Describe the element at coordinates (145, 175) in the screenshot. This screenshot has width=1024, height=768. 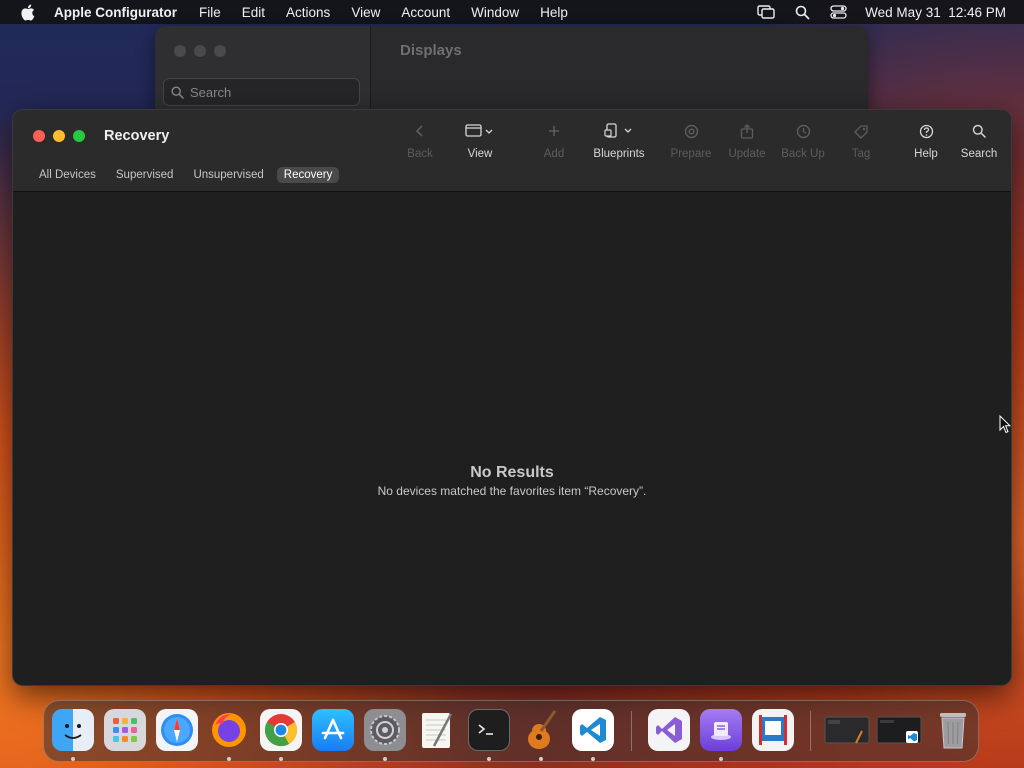
I see `tab-supervised: Supervised` at that location.